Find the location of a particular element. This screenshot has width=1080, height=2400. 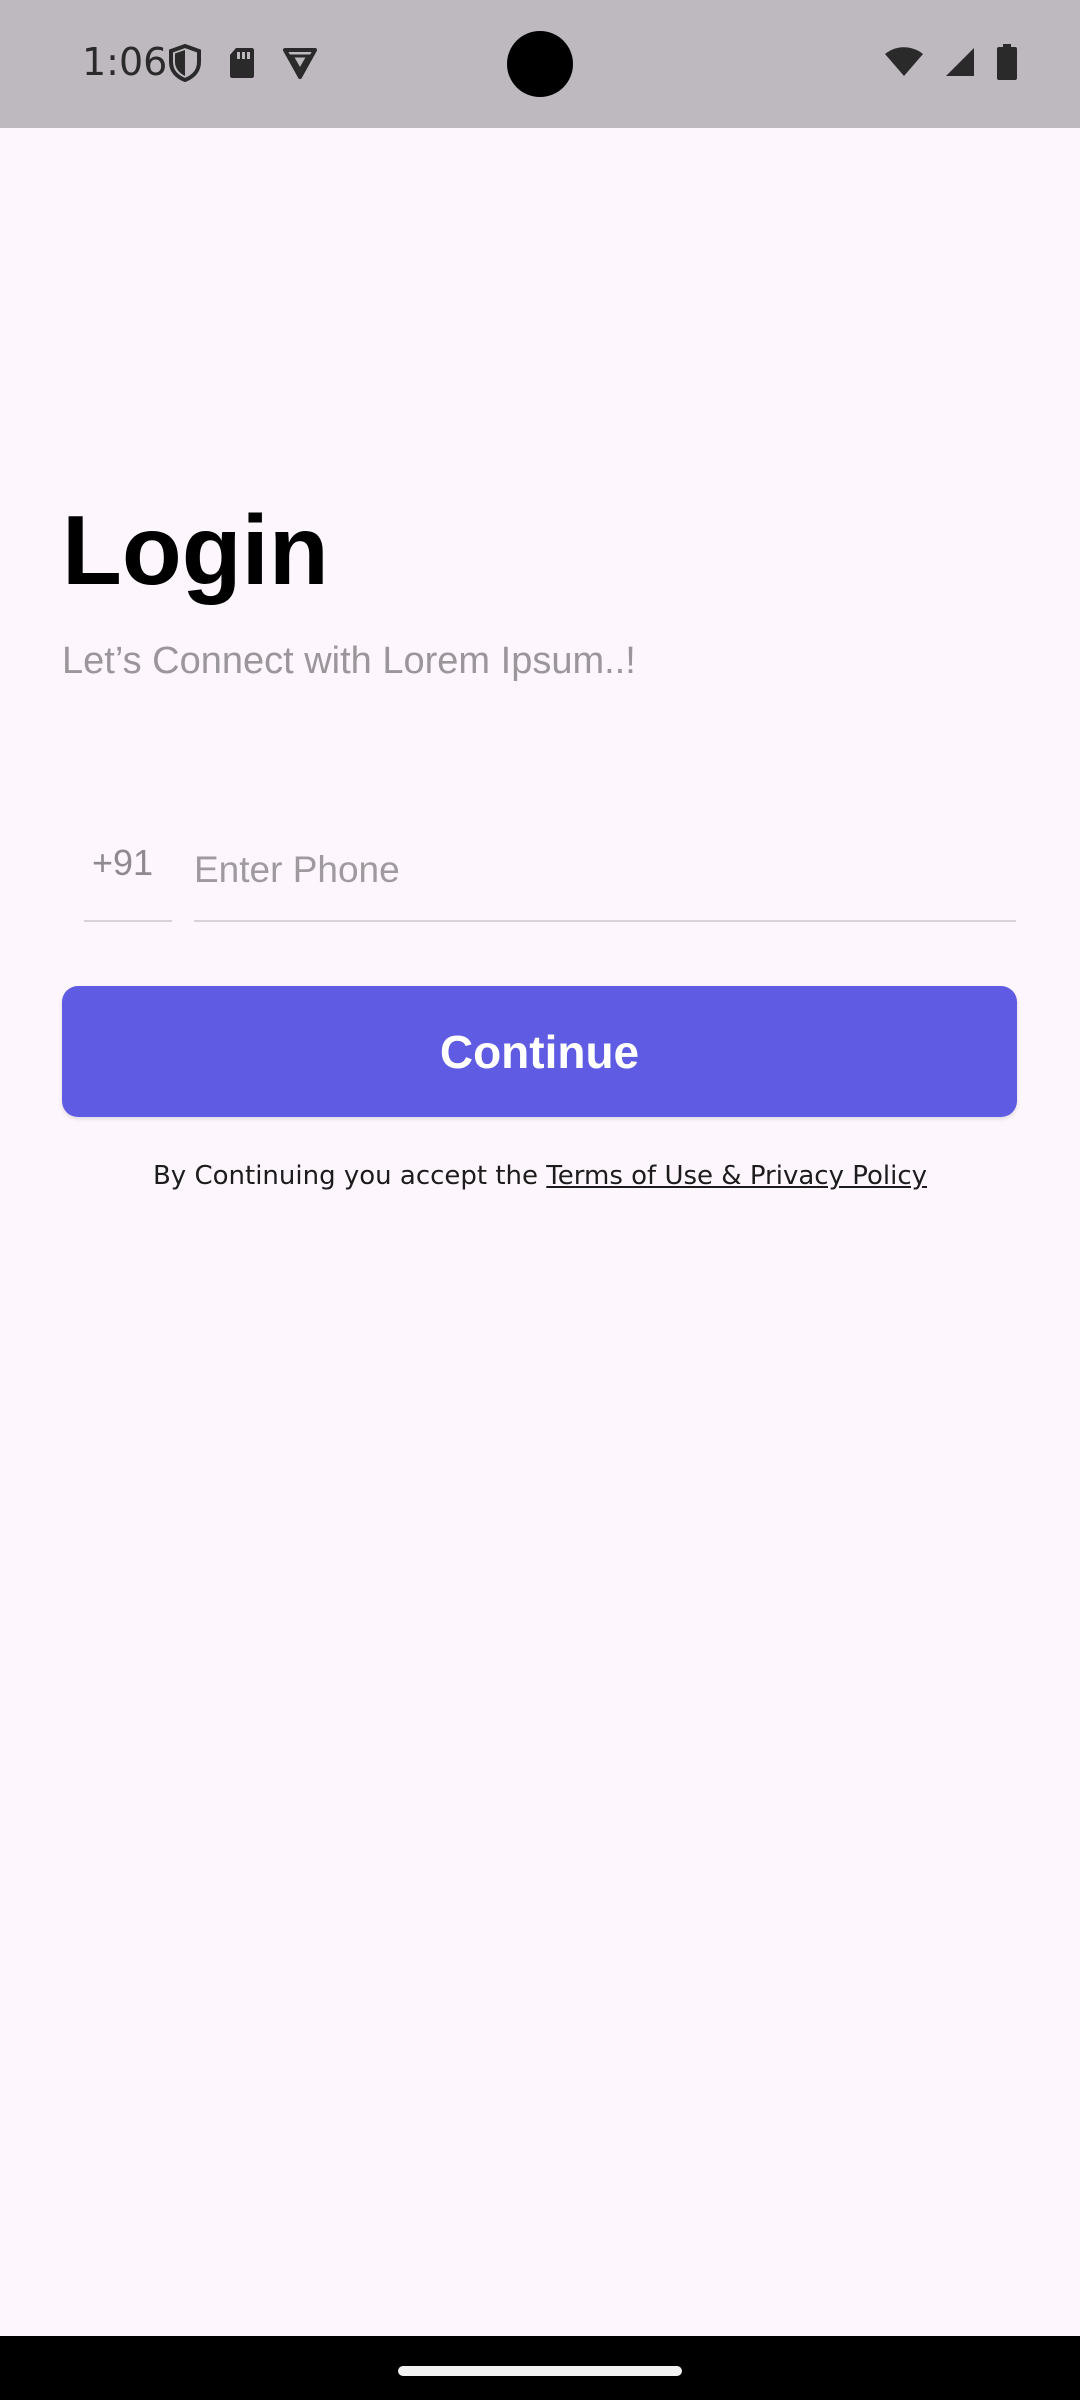

wifi-icon is located at coordinates (904, 62).